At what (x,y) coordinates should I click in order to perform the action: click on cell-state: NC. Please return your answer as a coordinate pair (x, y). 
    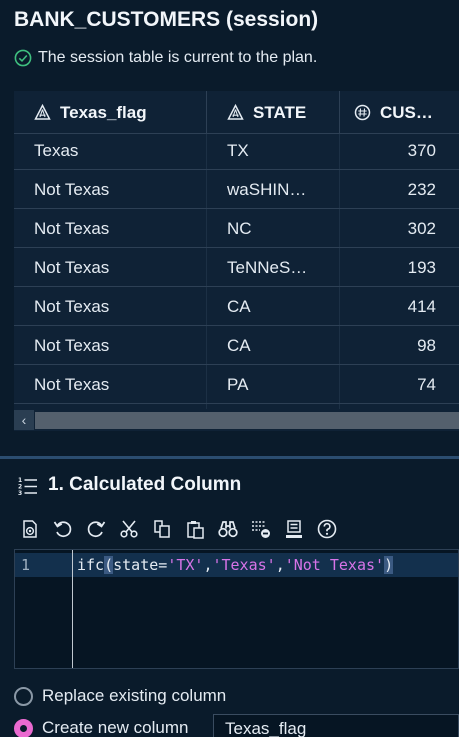
    Looking at the image, I should click on (239, 228).